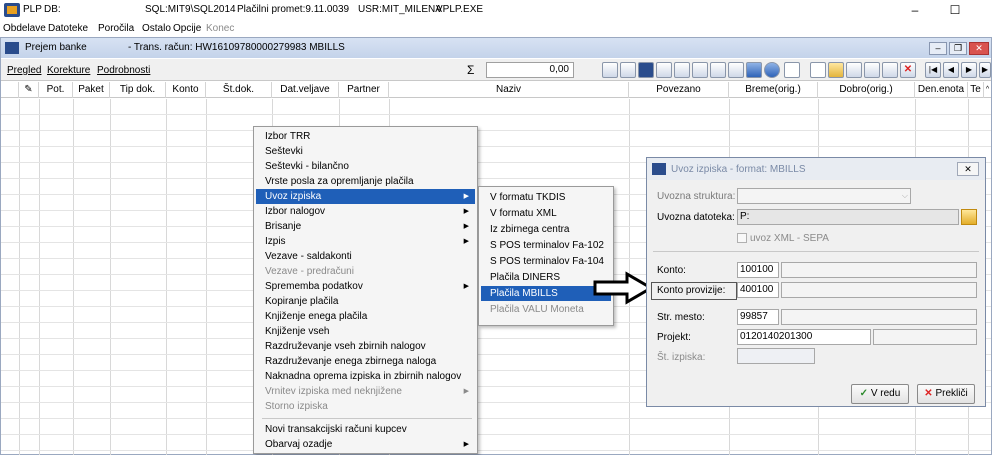  What do you see at coordinates (364, 90) in the screenshot?
I see `col-partner: Partner` at bounding box center [364, 90].